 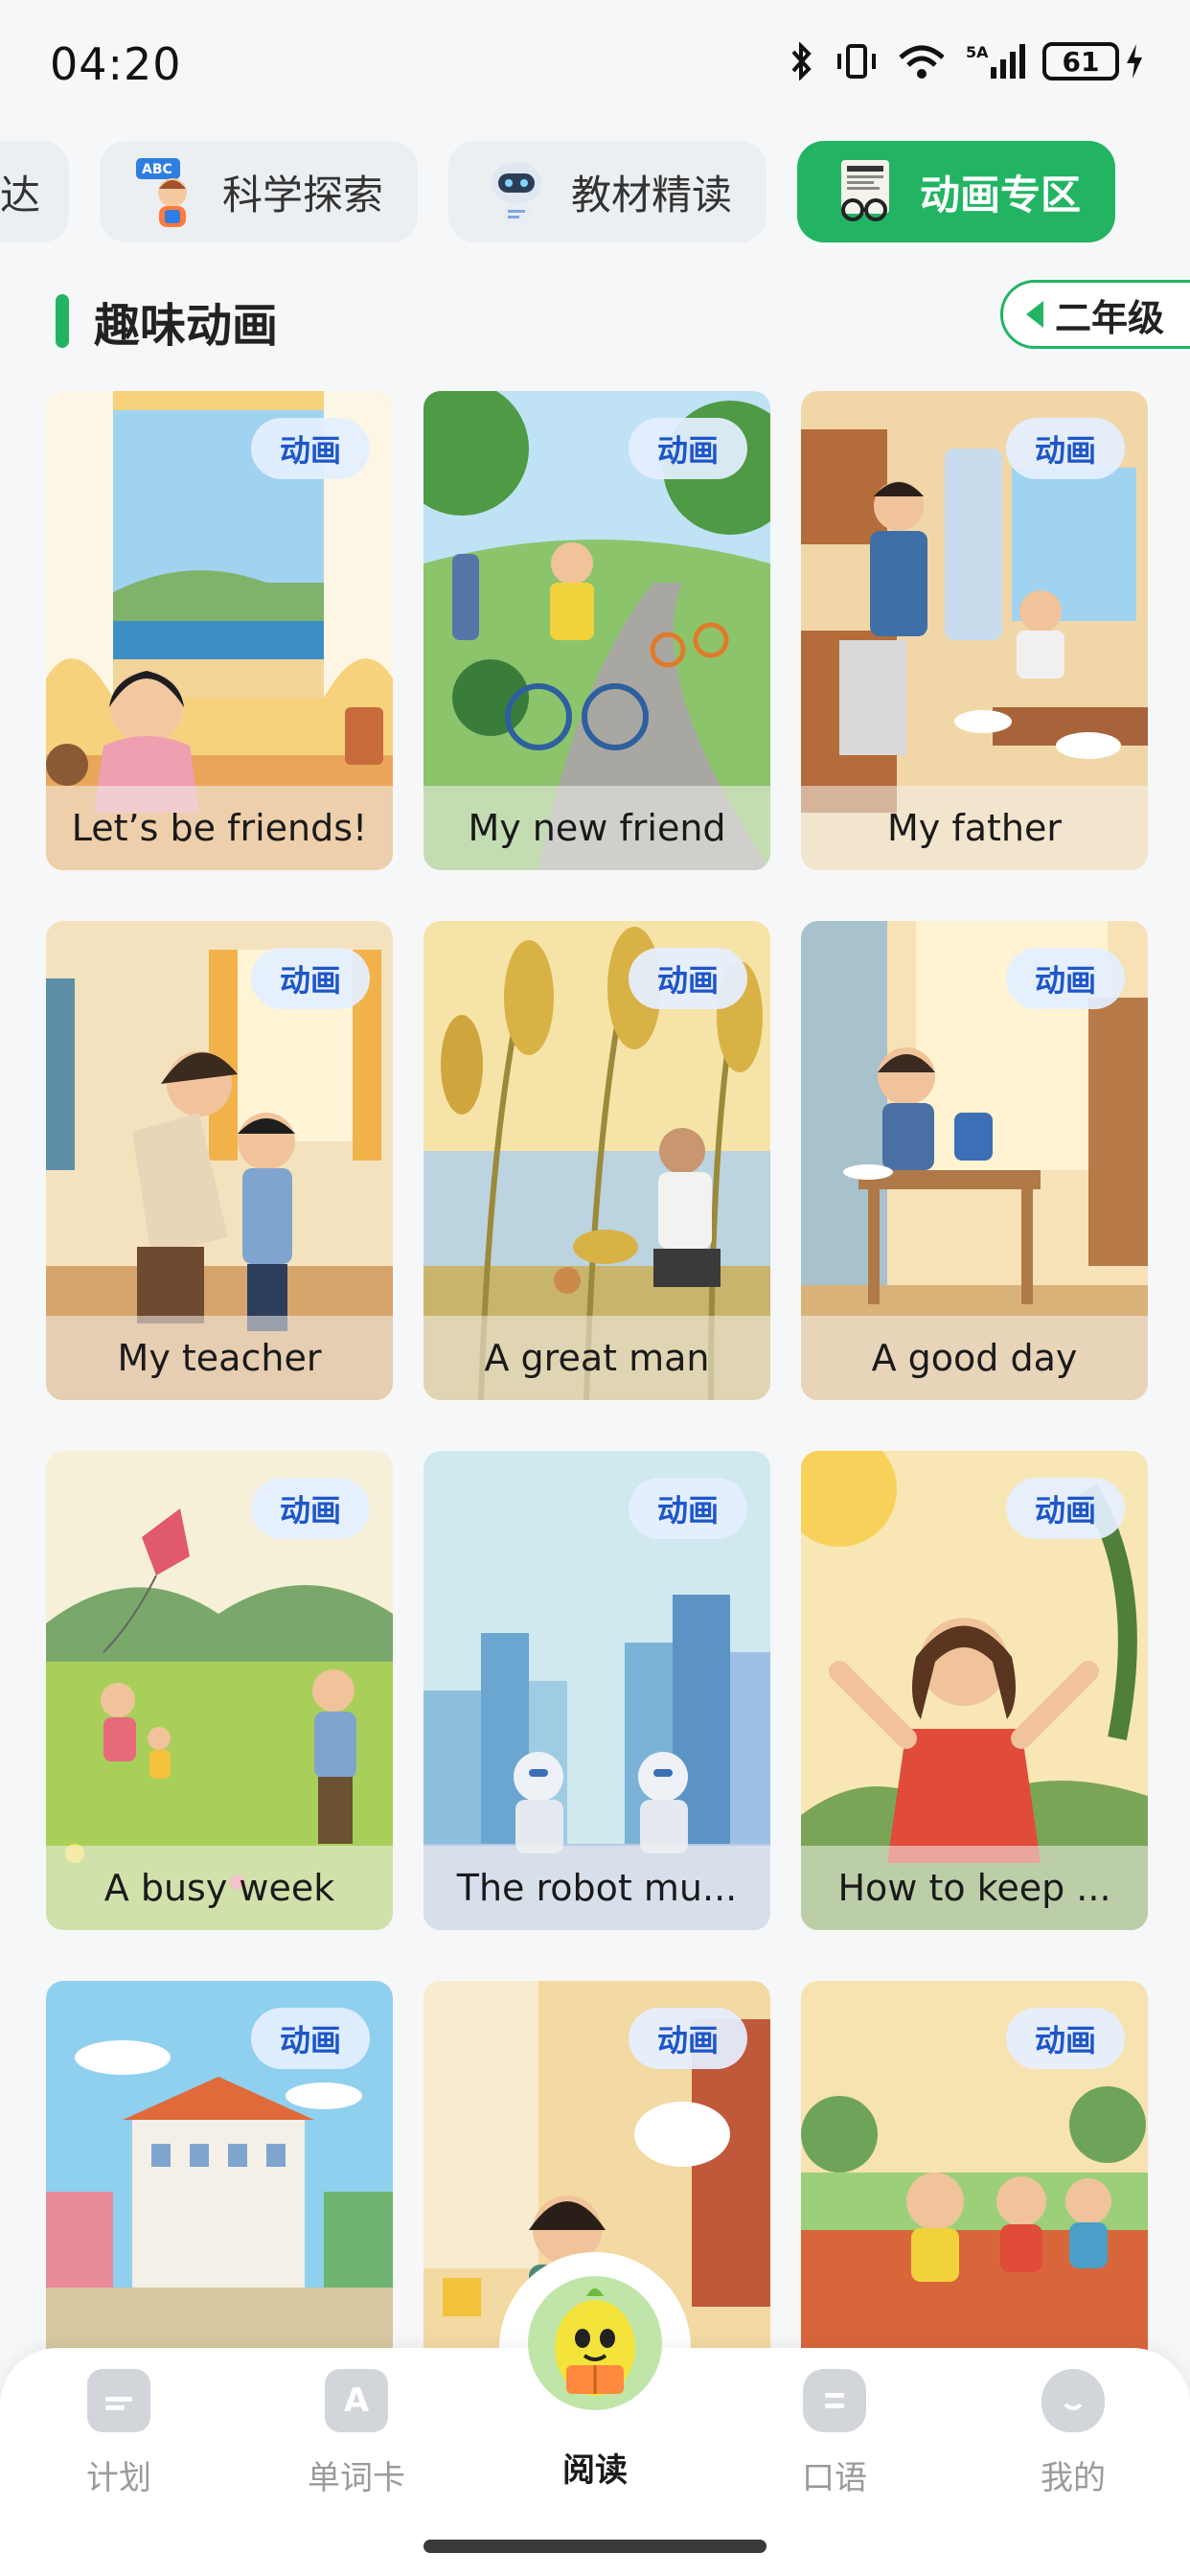 What do you see at coordinates (595, 2546) in the screenshot?
I see `home-indicator` at bounding box center [595, 2546].